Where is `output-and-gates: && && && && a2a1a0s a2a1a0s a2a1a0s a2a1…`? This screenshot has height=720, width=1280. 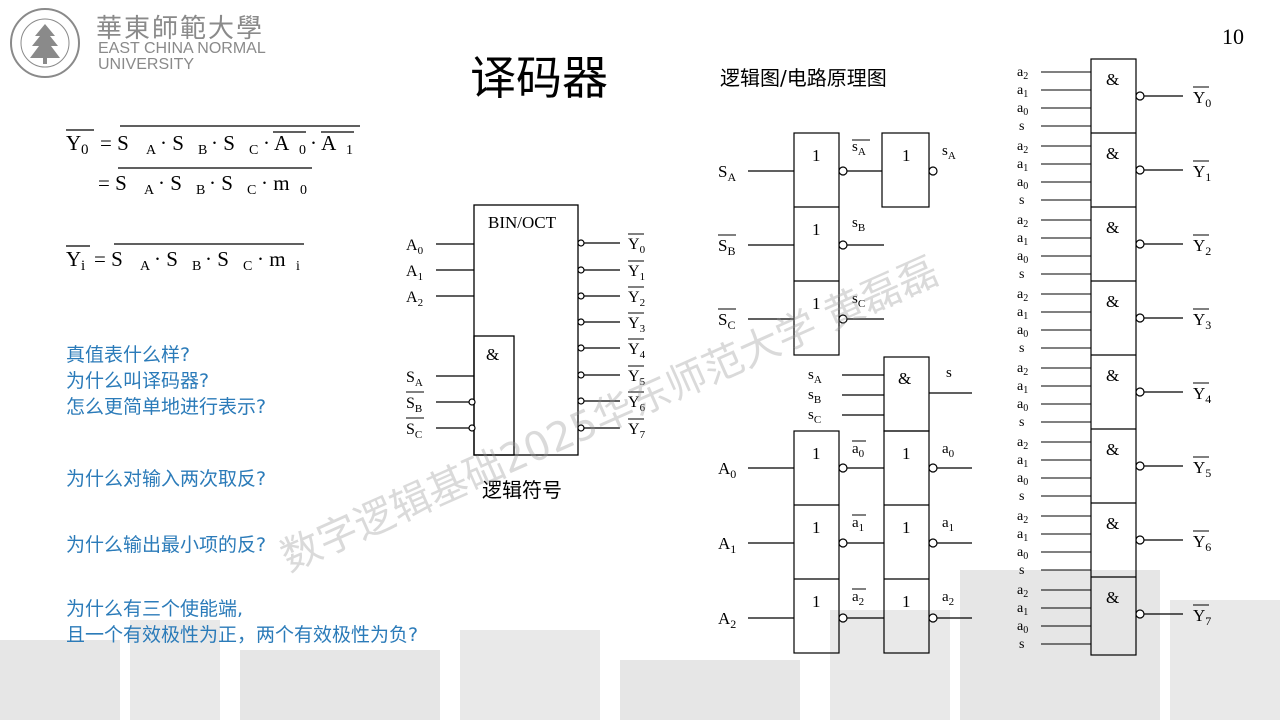 output-and-gates: && && && && a2a1a0s a2a1a0s a2a1a0s a2a1… is located at coordinates (1114, 357).